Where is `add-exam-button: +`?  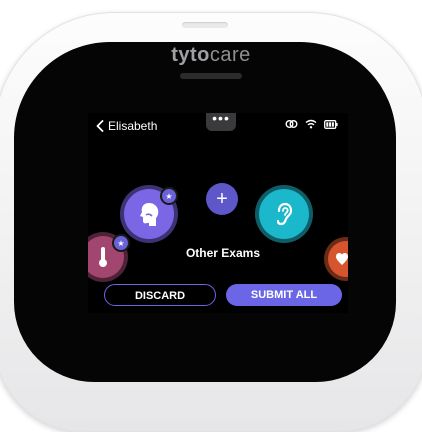
add-exam-button: + is located at coordinates (222, 199).